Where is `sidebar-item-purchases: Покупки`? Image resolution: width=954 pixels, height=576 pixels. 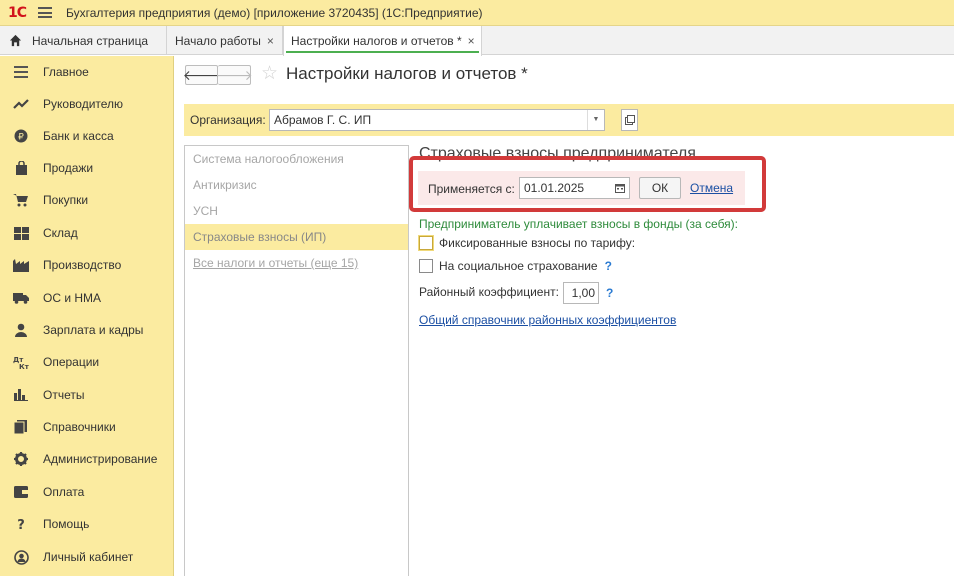
sidebar-item-purchases: Покупки is located at coordinates (87, 200).